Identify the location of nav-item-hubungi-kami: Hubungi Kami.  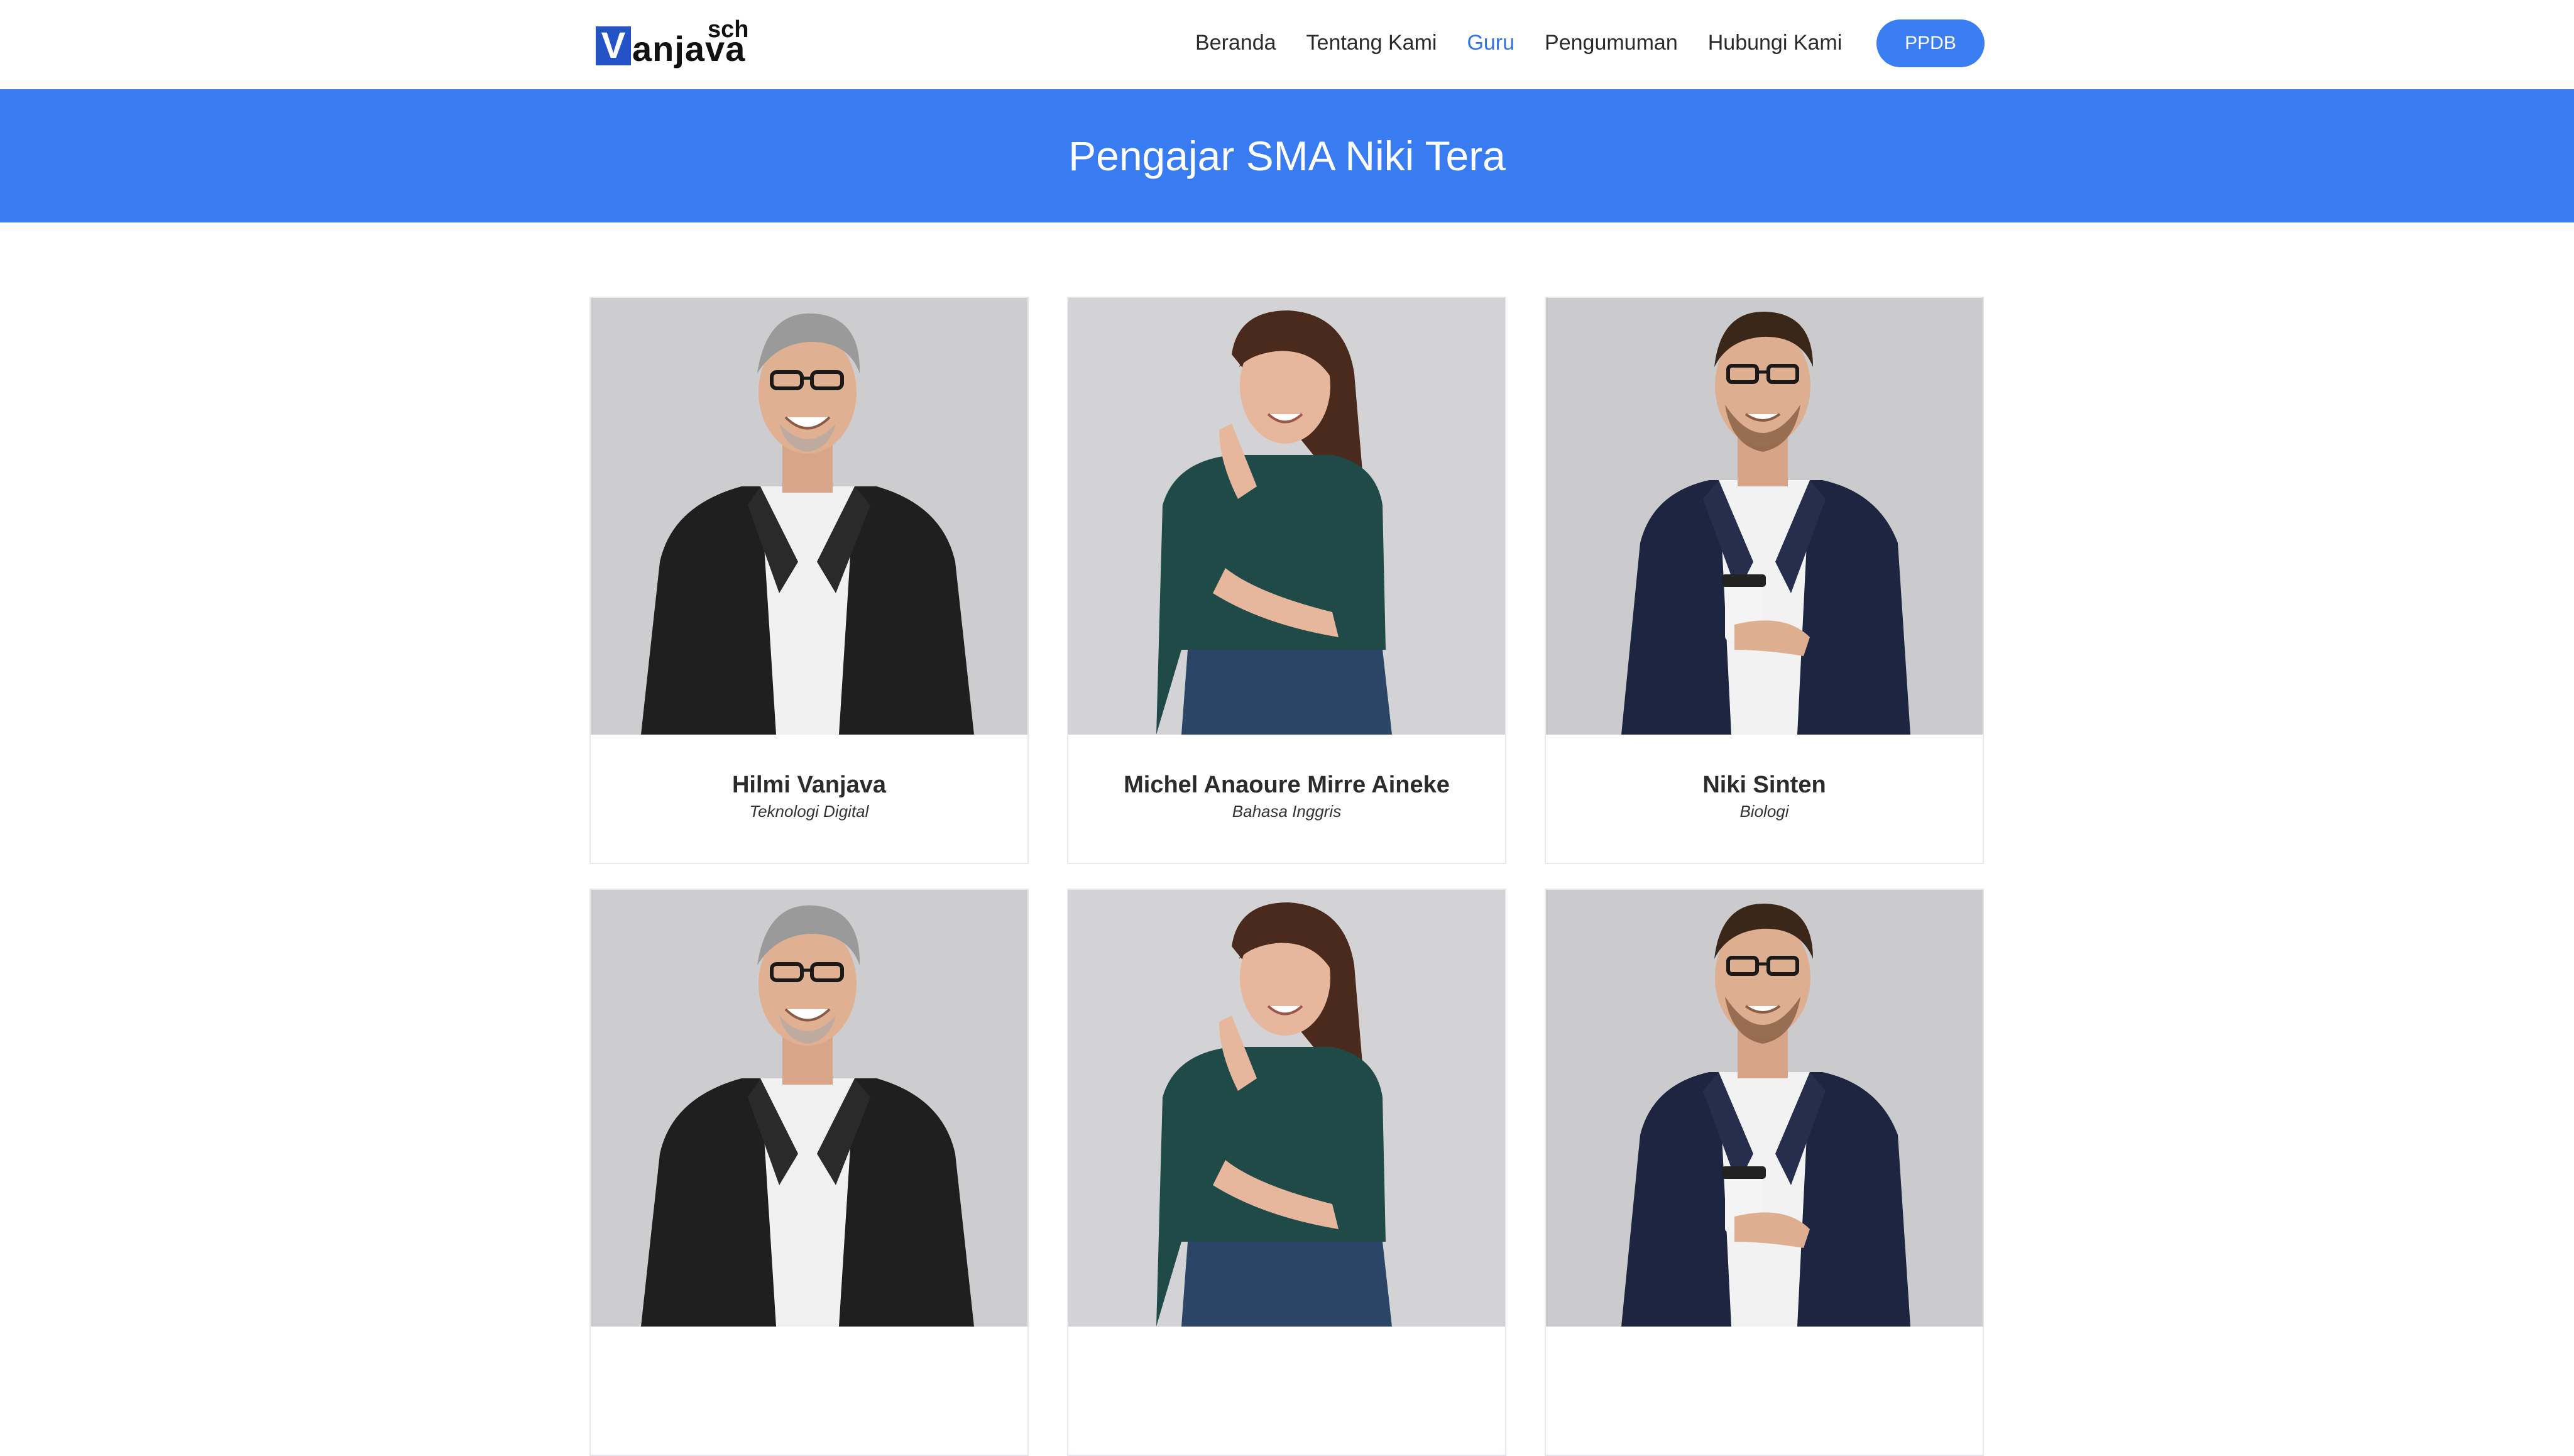
(1775, 43).